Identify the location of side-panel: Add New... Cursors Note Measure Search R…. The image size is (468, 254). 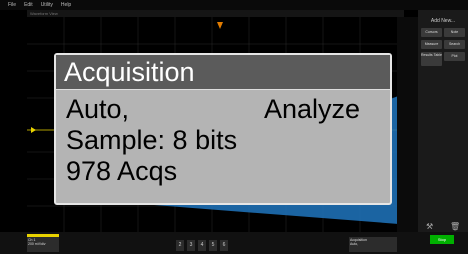
(443, 127).